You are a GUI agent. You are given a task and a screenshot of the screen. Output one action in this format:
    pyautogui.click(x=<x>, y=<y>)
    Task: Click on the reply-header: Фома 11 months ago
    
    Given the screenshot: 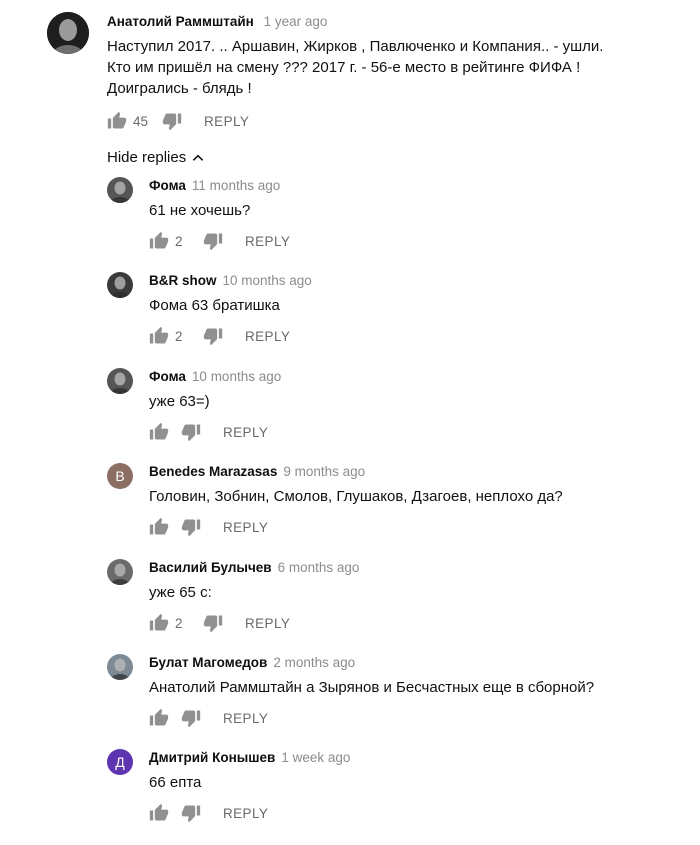 What is the action you would take?
    pyautogui.click(x=214, y=186)
    